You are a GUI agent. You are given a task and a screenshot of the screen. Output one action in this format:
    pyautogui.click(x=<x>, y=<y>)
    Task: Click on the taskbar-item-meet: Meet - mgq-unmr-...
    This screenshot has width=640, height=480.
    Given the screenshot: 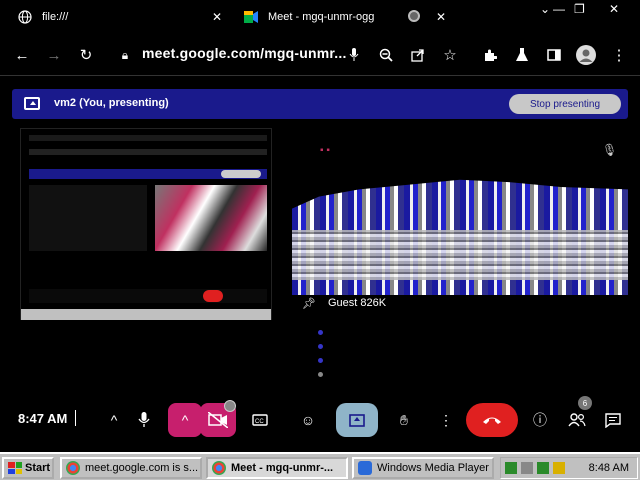 What is the action you would take?
    pyautogui.click(x=277, y=468)
    